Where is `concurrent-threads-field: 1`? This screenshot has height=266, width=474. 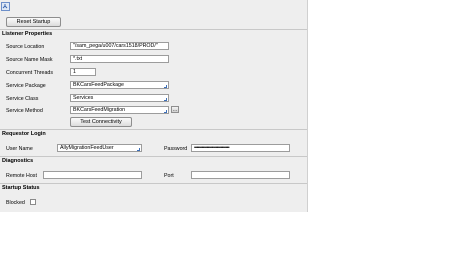 concurrent-threads-field: 1 is located at coordinates (83, 72).